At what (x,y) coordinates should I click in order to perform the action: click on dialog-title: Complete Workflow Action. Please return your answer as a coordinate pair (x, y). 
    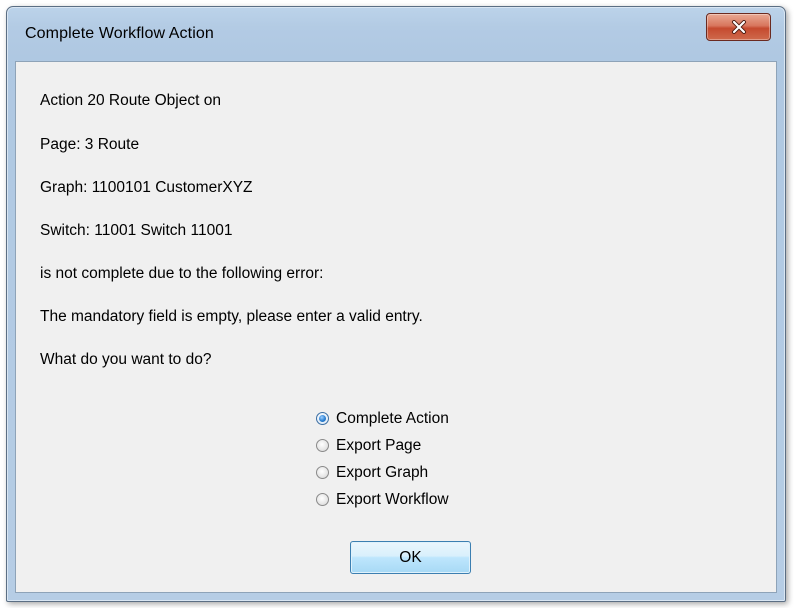
    Looking at the image, I should click on (119, 33).